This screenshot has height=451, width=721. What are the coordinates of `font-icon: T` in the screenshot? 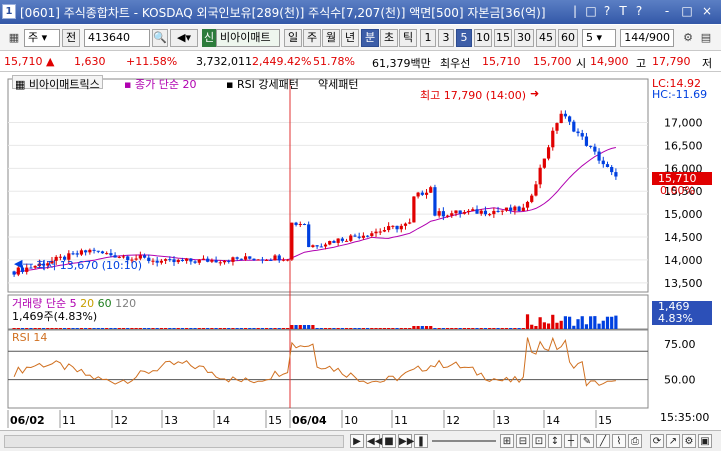 It's located at (623, 11).